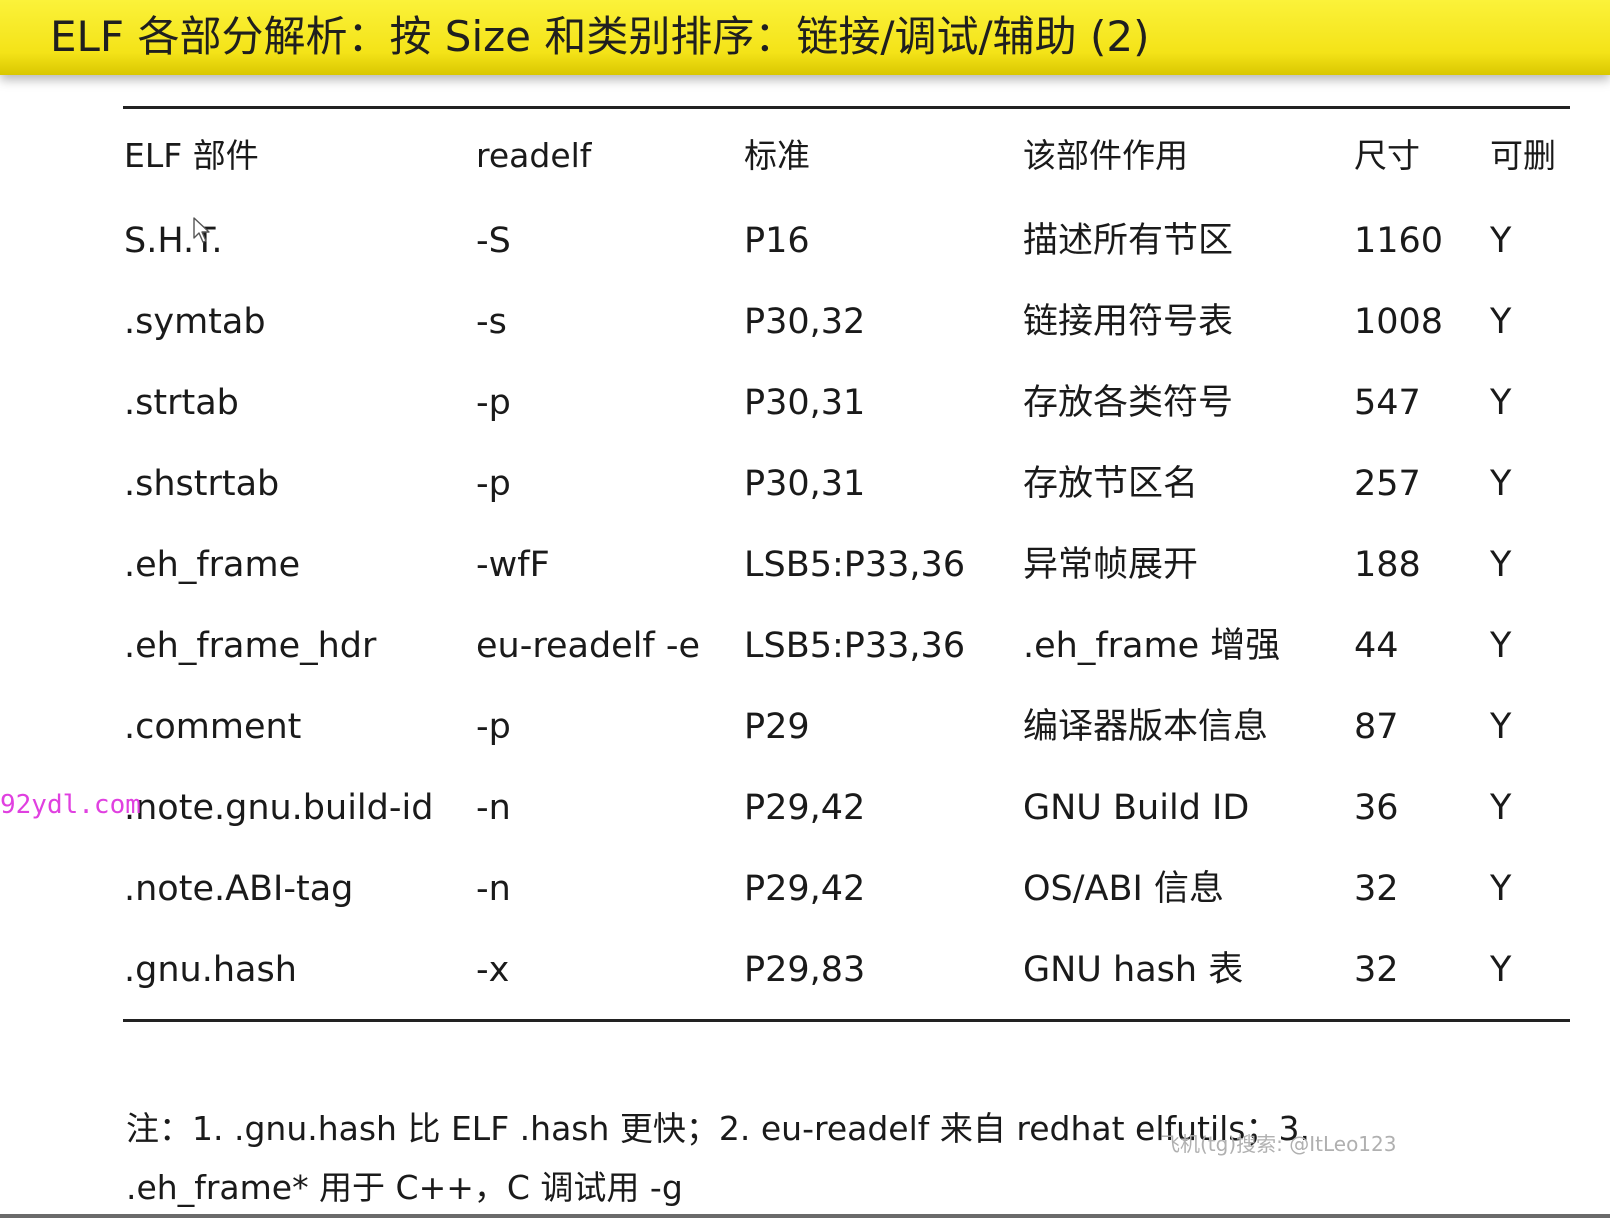 This screenshot has width=1610, height=1218. What do you see at coordinates (491, 322) in the screenshot?
I see `table-cell: -s` at bounding box center [491, 322].